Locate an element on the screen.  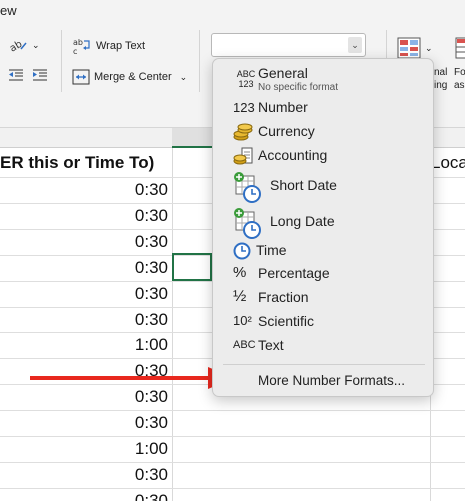
format-as-table-icon is located at coordinates (460, 48).